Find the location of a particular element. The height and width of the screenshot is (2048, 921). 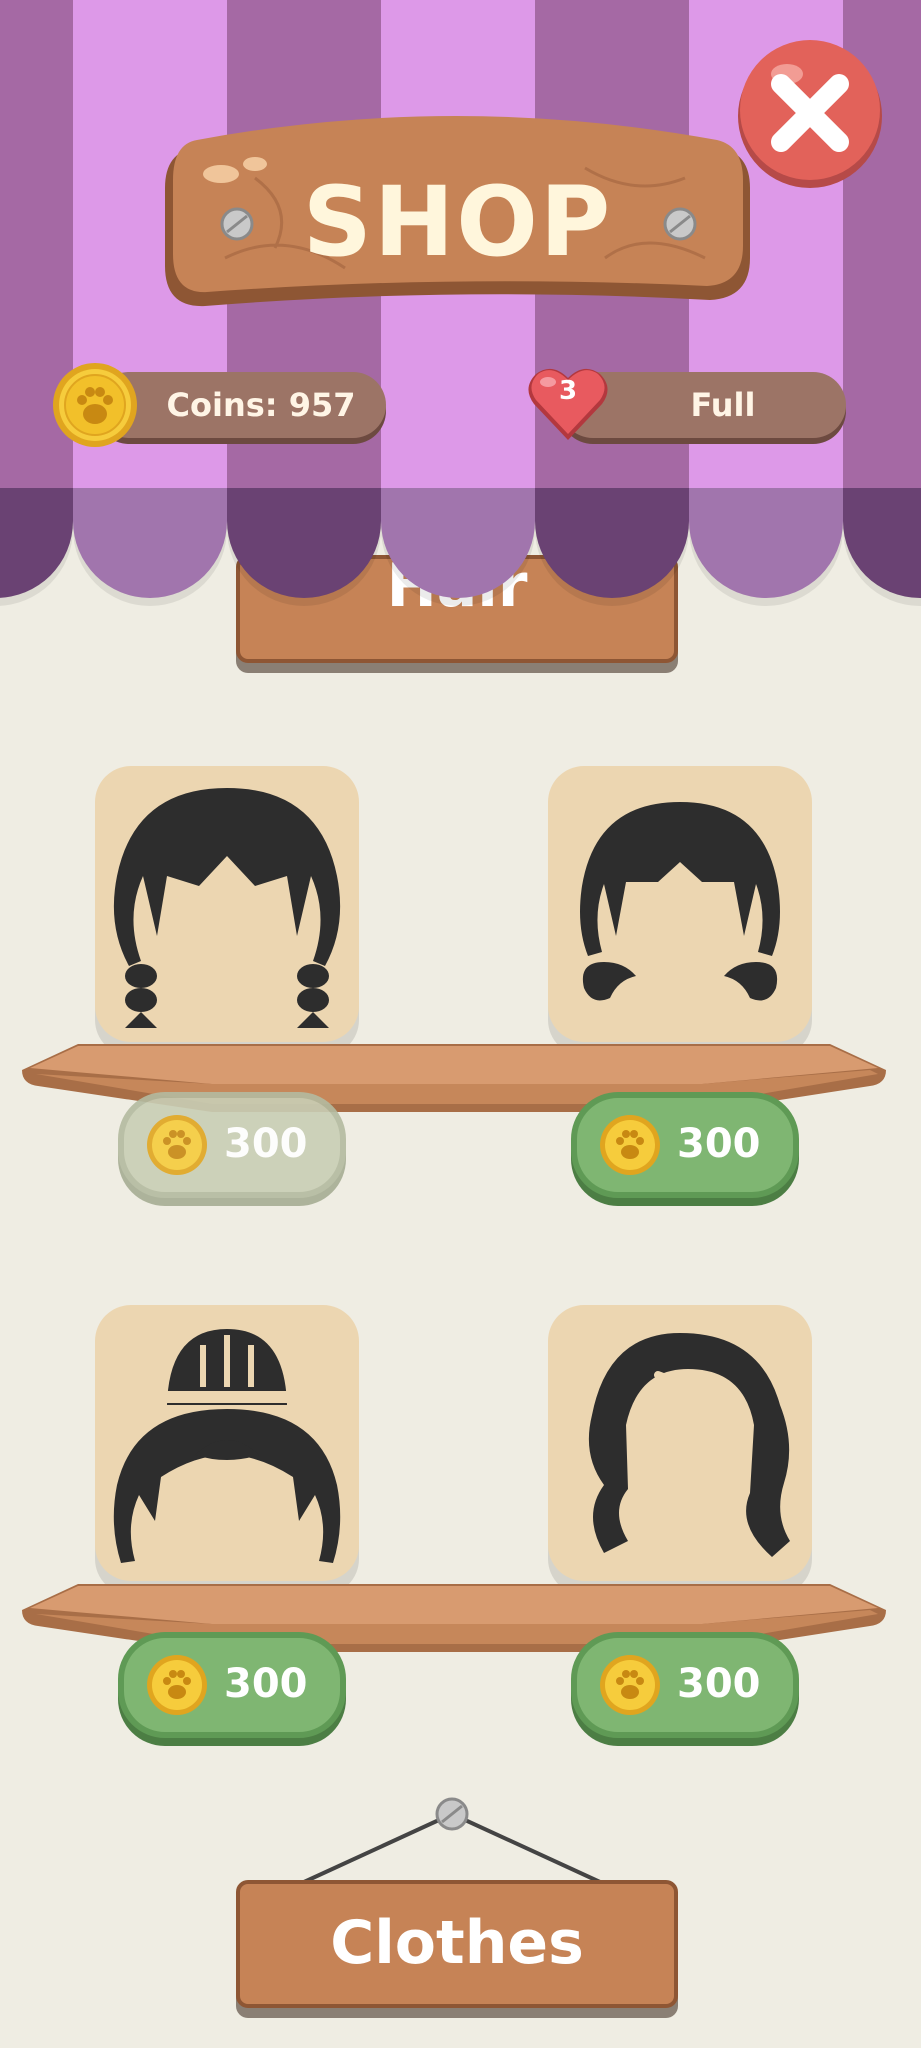

buy-button-top-bun: 300 is located at coordinates (232, 1685).